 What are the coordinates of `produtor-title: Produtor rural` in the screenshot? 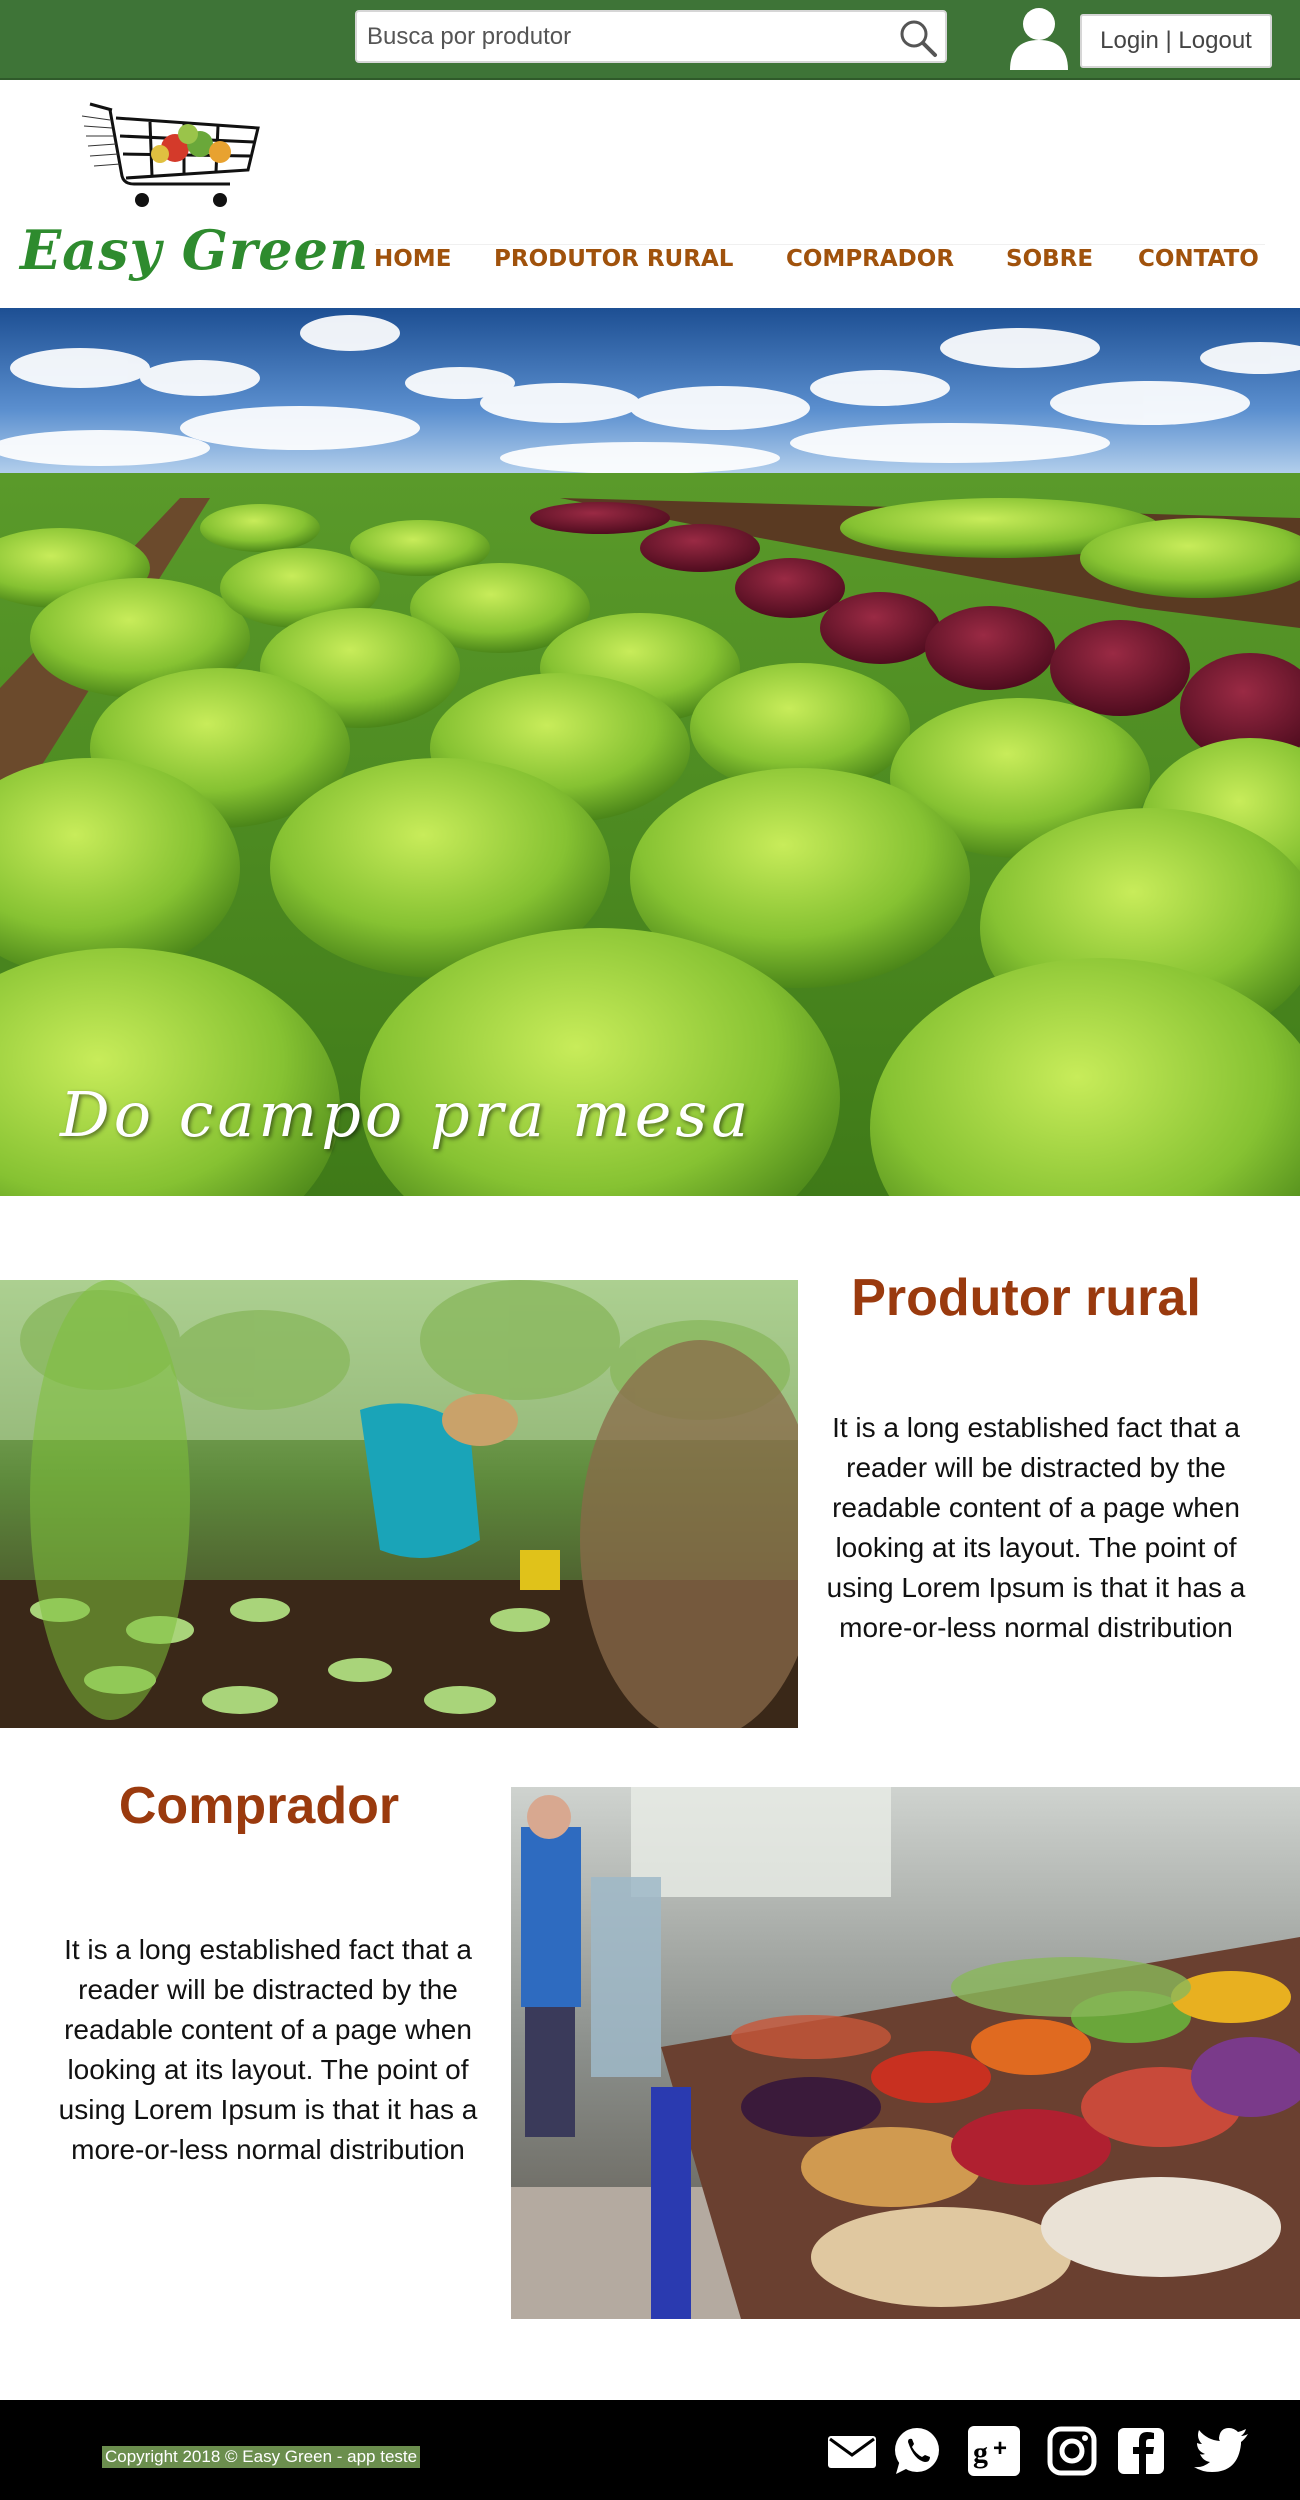 It's located at (1026, 1298).